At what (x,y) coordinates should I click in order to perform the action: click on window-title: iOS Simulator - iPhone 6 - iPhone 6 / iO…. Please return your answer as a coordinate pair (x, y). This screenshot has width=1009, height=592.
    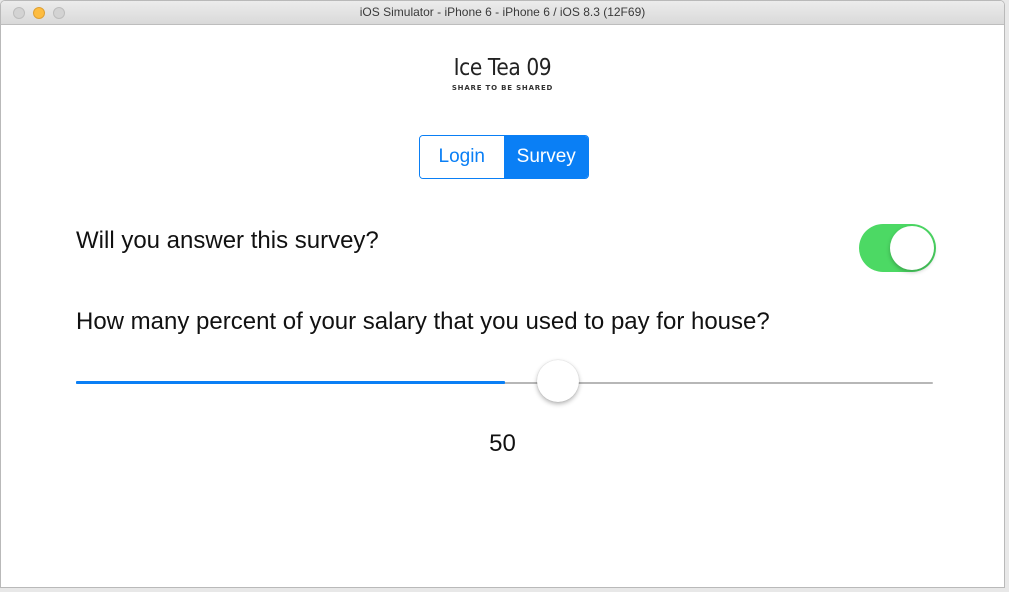
    Looking at the image, I should click on (502, 12).